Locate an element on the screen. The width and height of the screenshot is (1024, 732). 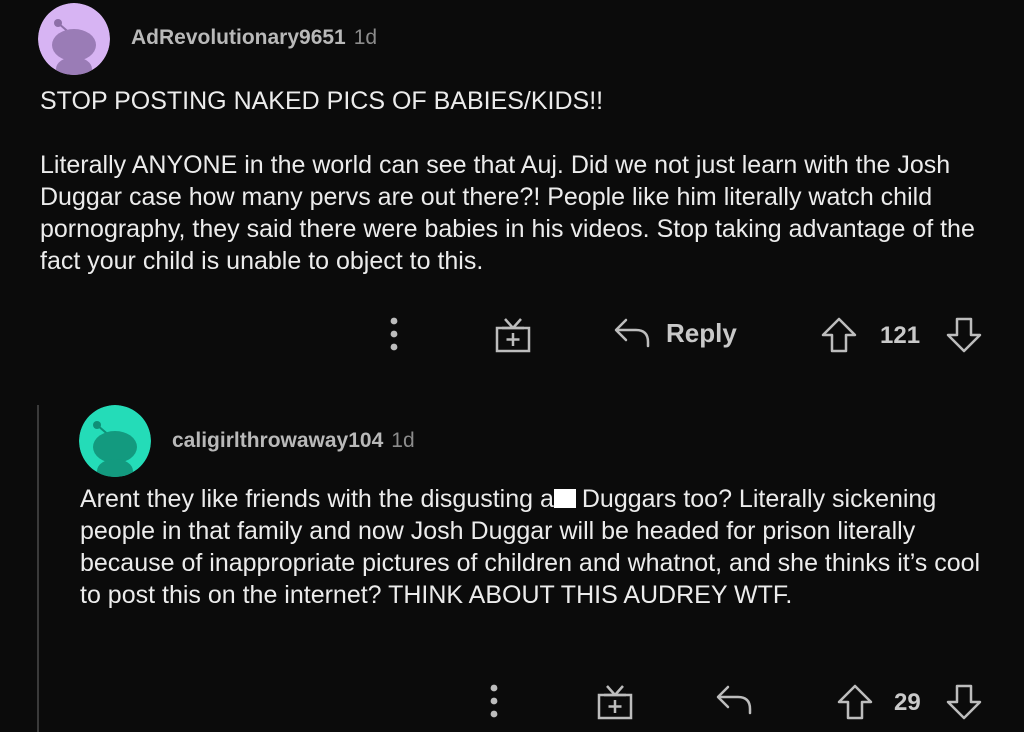
comment-meta: caligirlthrowaway104 1d is located at coordinates (293, 441).